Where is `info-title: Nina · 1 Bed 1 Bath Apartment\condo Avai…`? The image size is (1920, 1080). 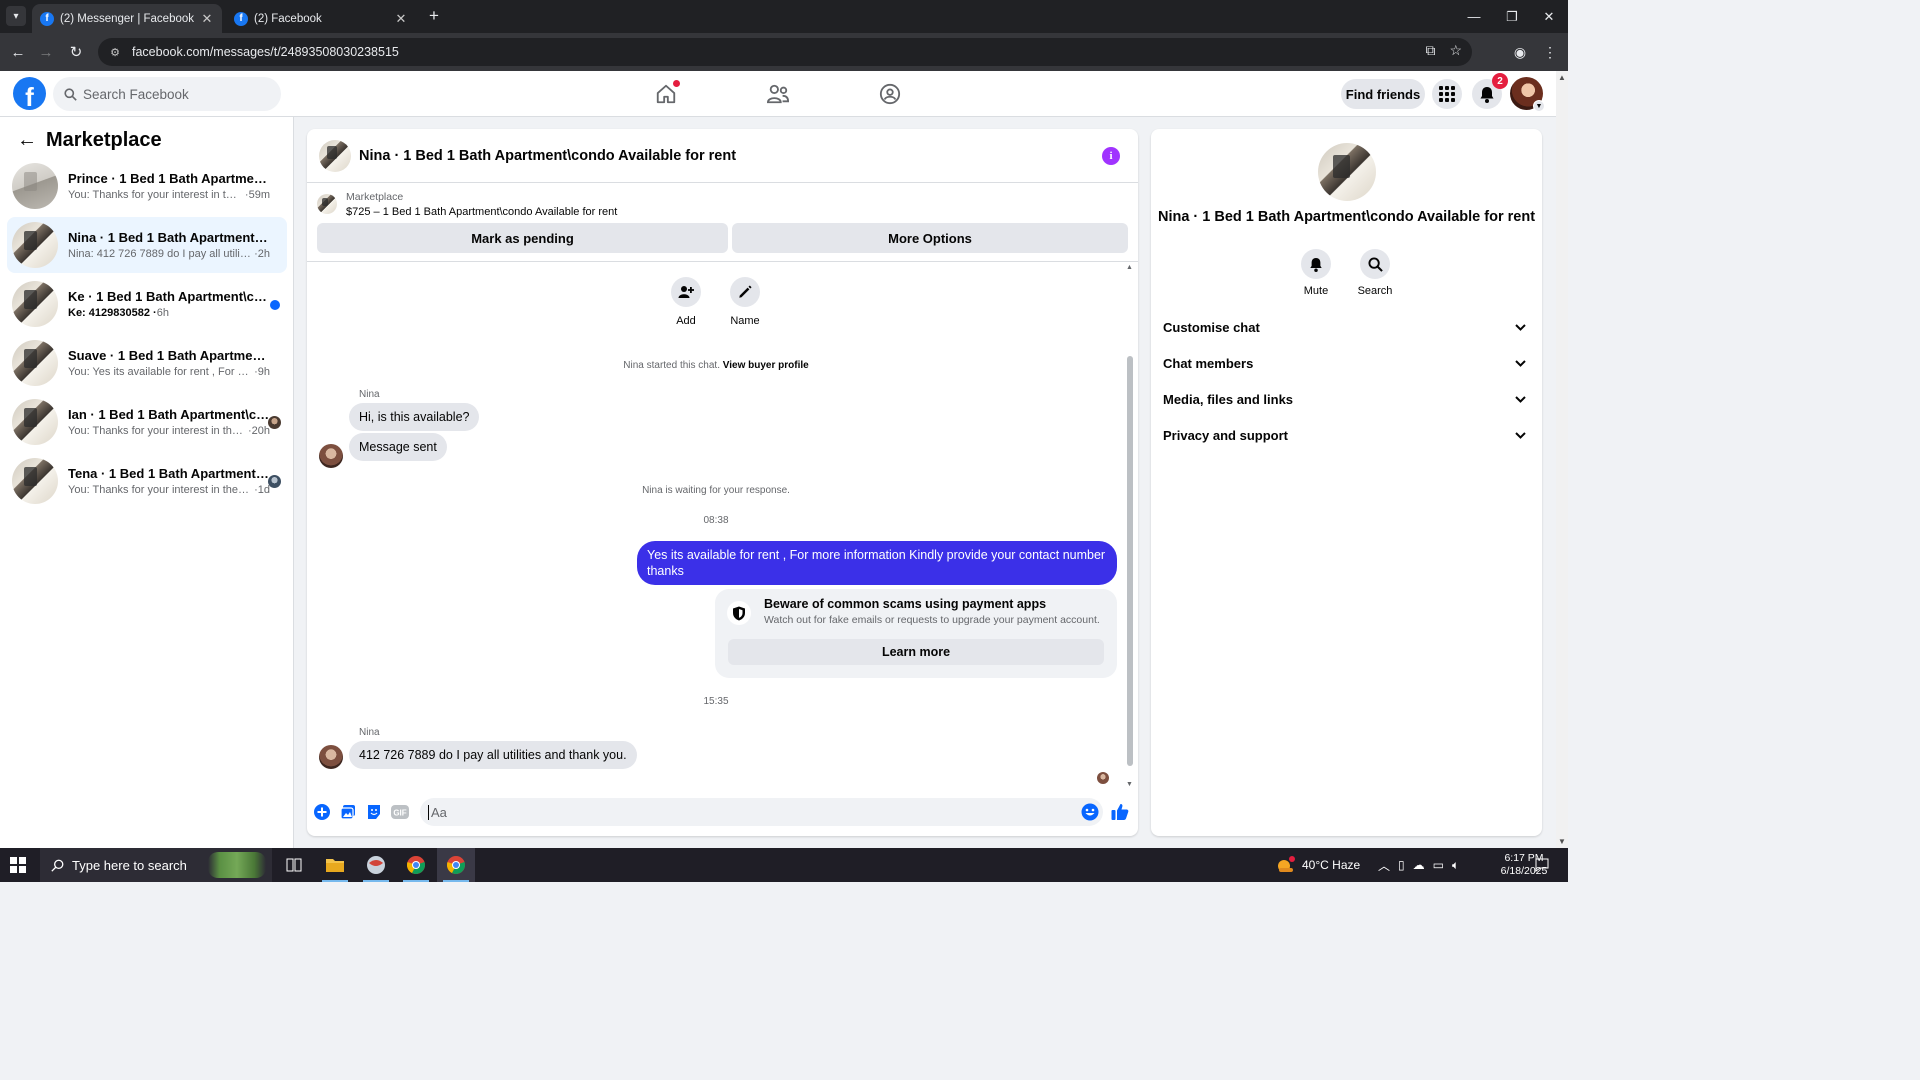 info-title: Nina · 1 Bed 1 Bath Apartment\condo Avai… is located at coordinates (1346, 217).